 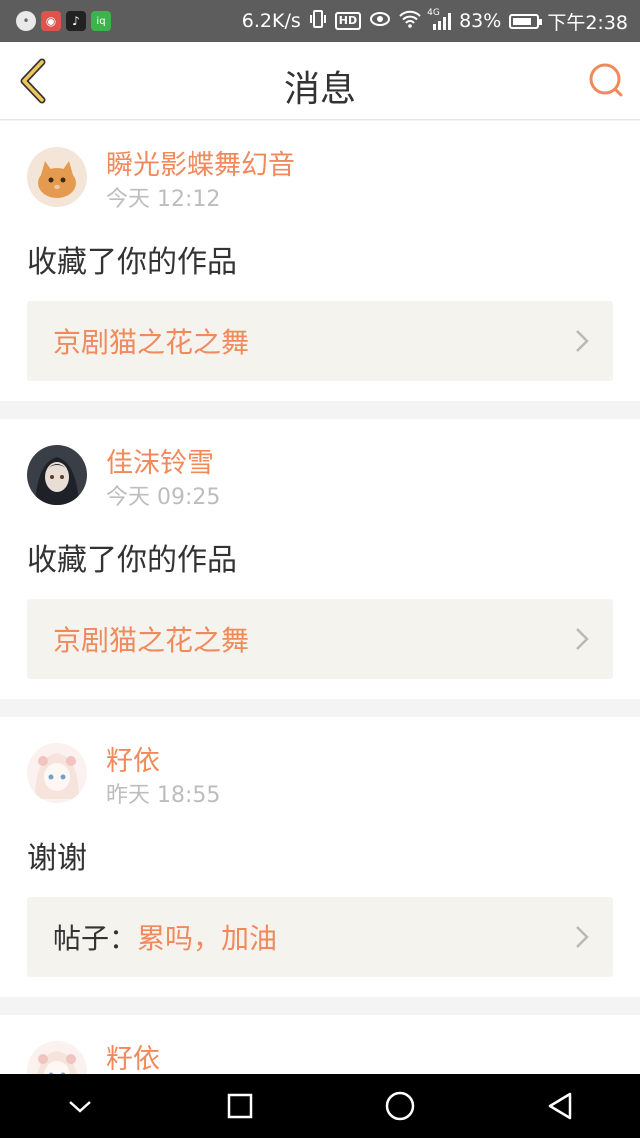 I want to click on chevron-down-icon, so click(x=80, y=1107).